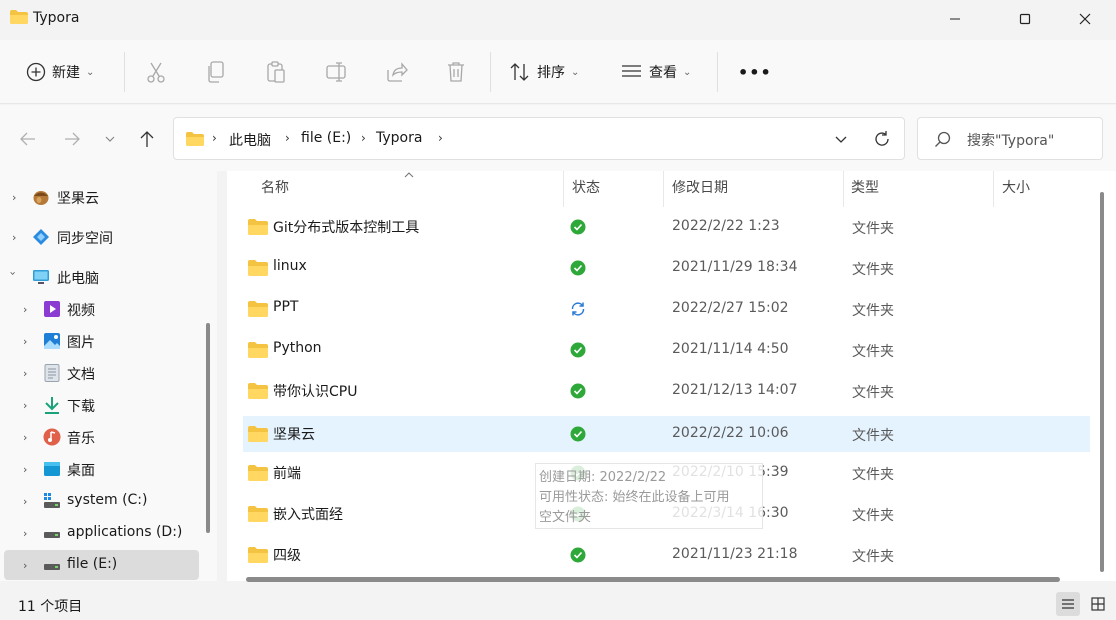 The image size is (1116, 620). What do you see at coordinates (1016, 187) in the screenshot?
I see `column-header-size: 大小` at bounding box center [1016, 187].